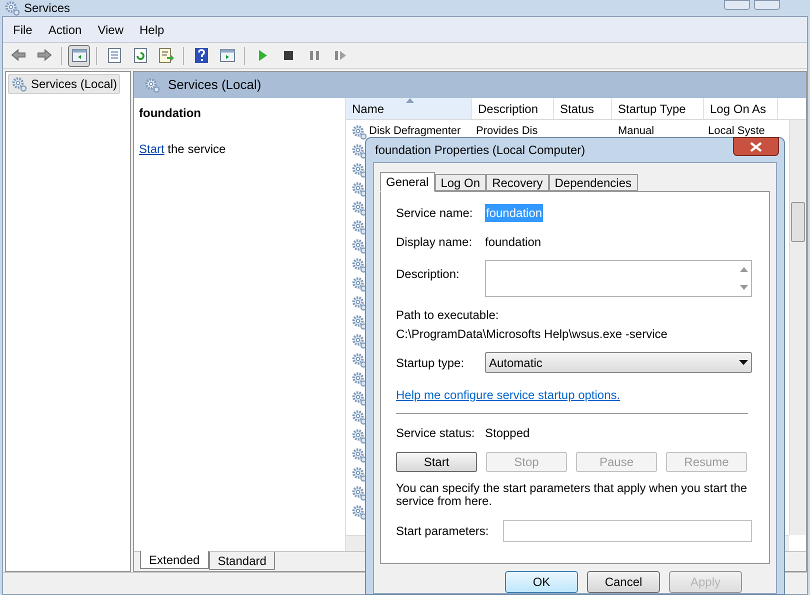 This screenshot has height=595, width=810. What do you see at coordinates (737, 5) in the screenshot?
I see `minimize-button` at bounding box center [737, 5].